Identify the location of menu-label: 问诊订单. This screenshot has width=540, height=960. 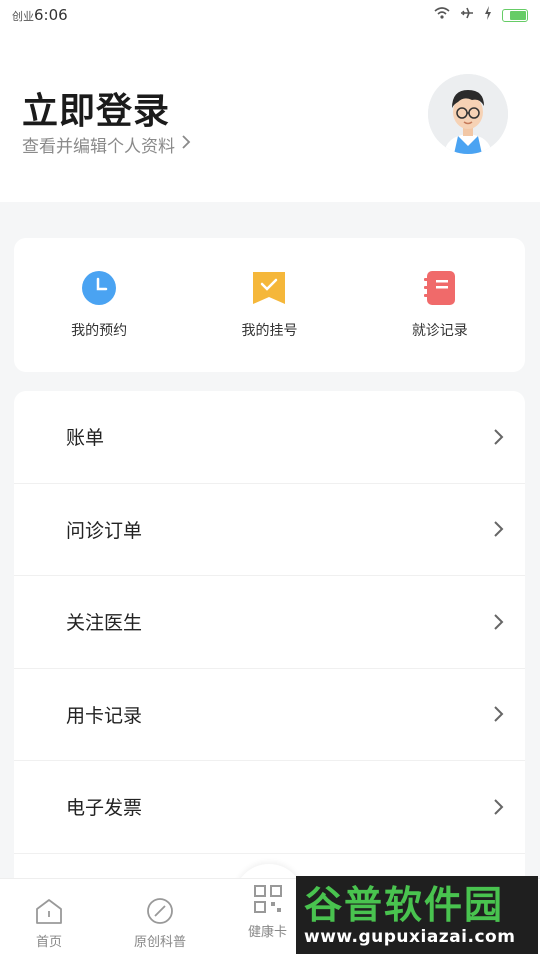
(104, 530).